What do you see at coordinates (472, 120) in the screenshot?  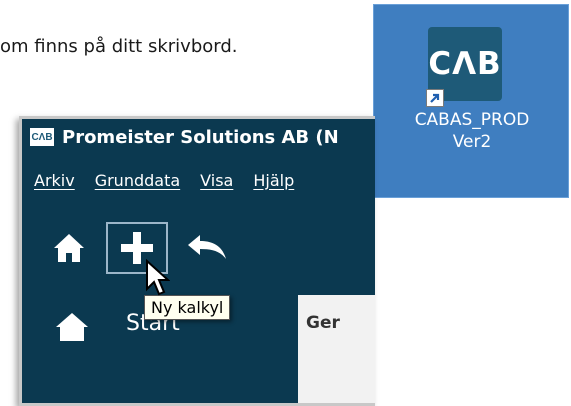 I see `shortcut-label-line1: CABAS_PROD` at bounding box center [472, 120].